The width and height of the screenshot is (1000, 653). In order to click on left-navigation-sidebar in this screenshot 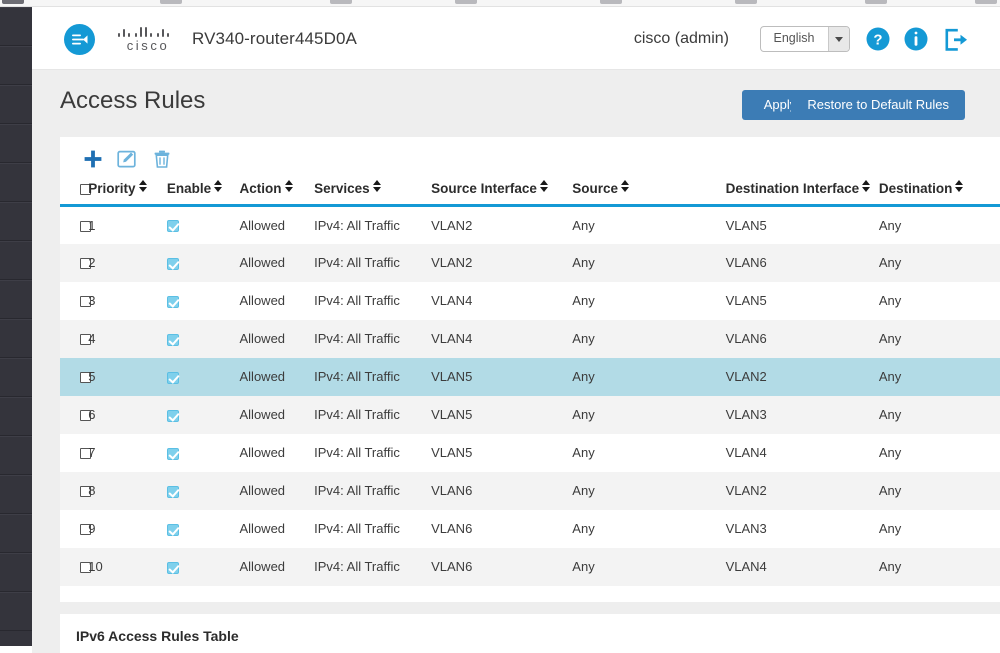, I will do `click(16, 326)`.